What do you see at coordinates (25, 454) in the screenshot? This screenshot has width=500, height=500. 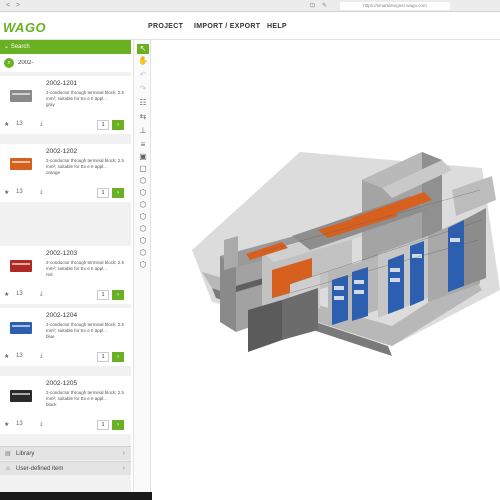 I see `accordion-label: Library` at bounding box center [25, 454].